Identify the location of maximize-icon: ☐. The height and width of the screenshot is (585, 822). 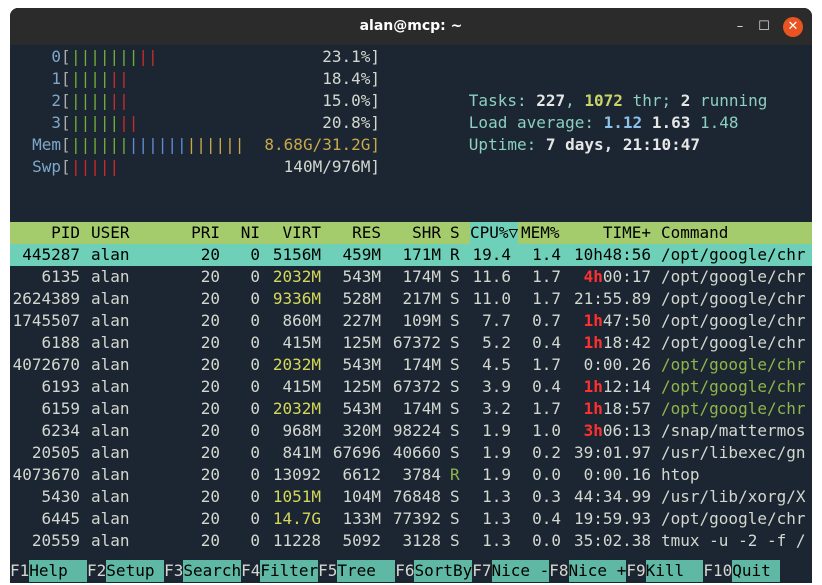
(764, 27).